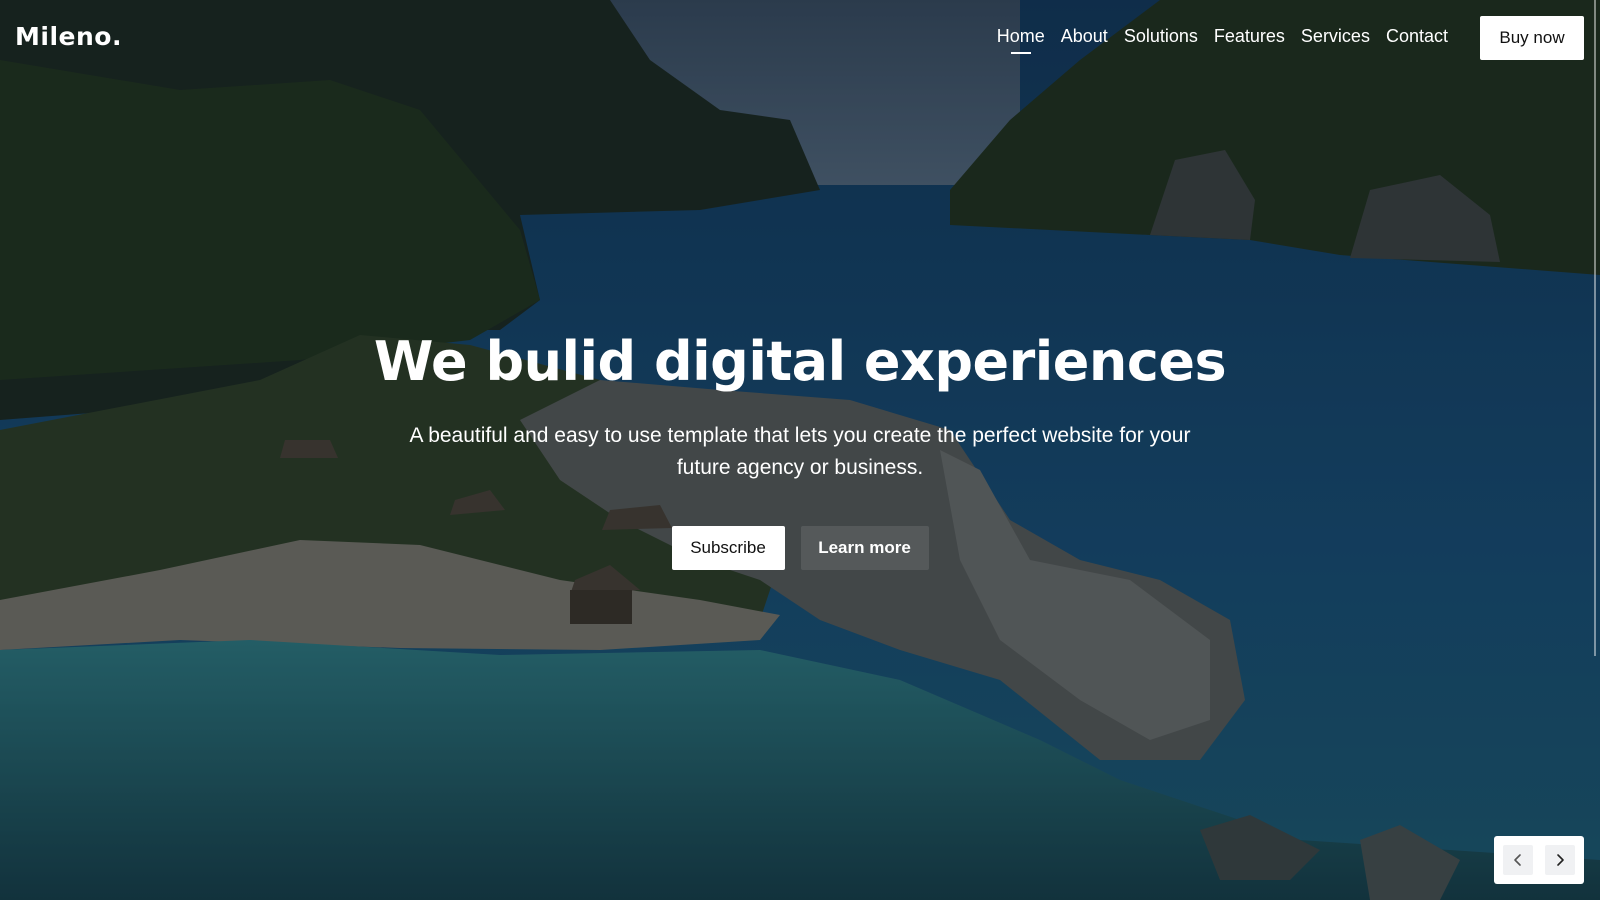 The height and width of the screenshot is (900, 1600). I want to click on buy-now-button: Buy now, so click(1532, 38).